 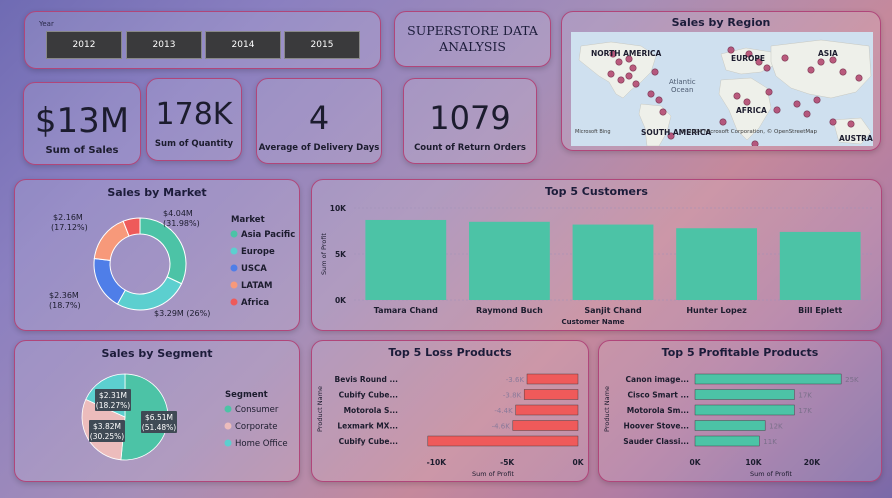 What do you see at coordinates (113, 395) in the screenshot?
I see `data-label: $2.31M` at bounding box center [113, 395].